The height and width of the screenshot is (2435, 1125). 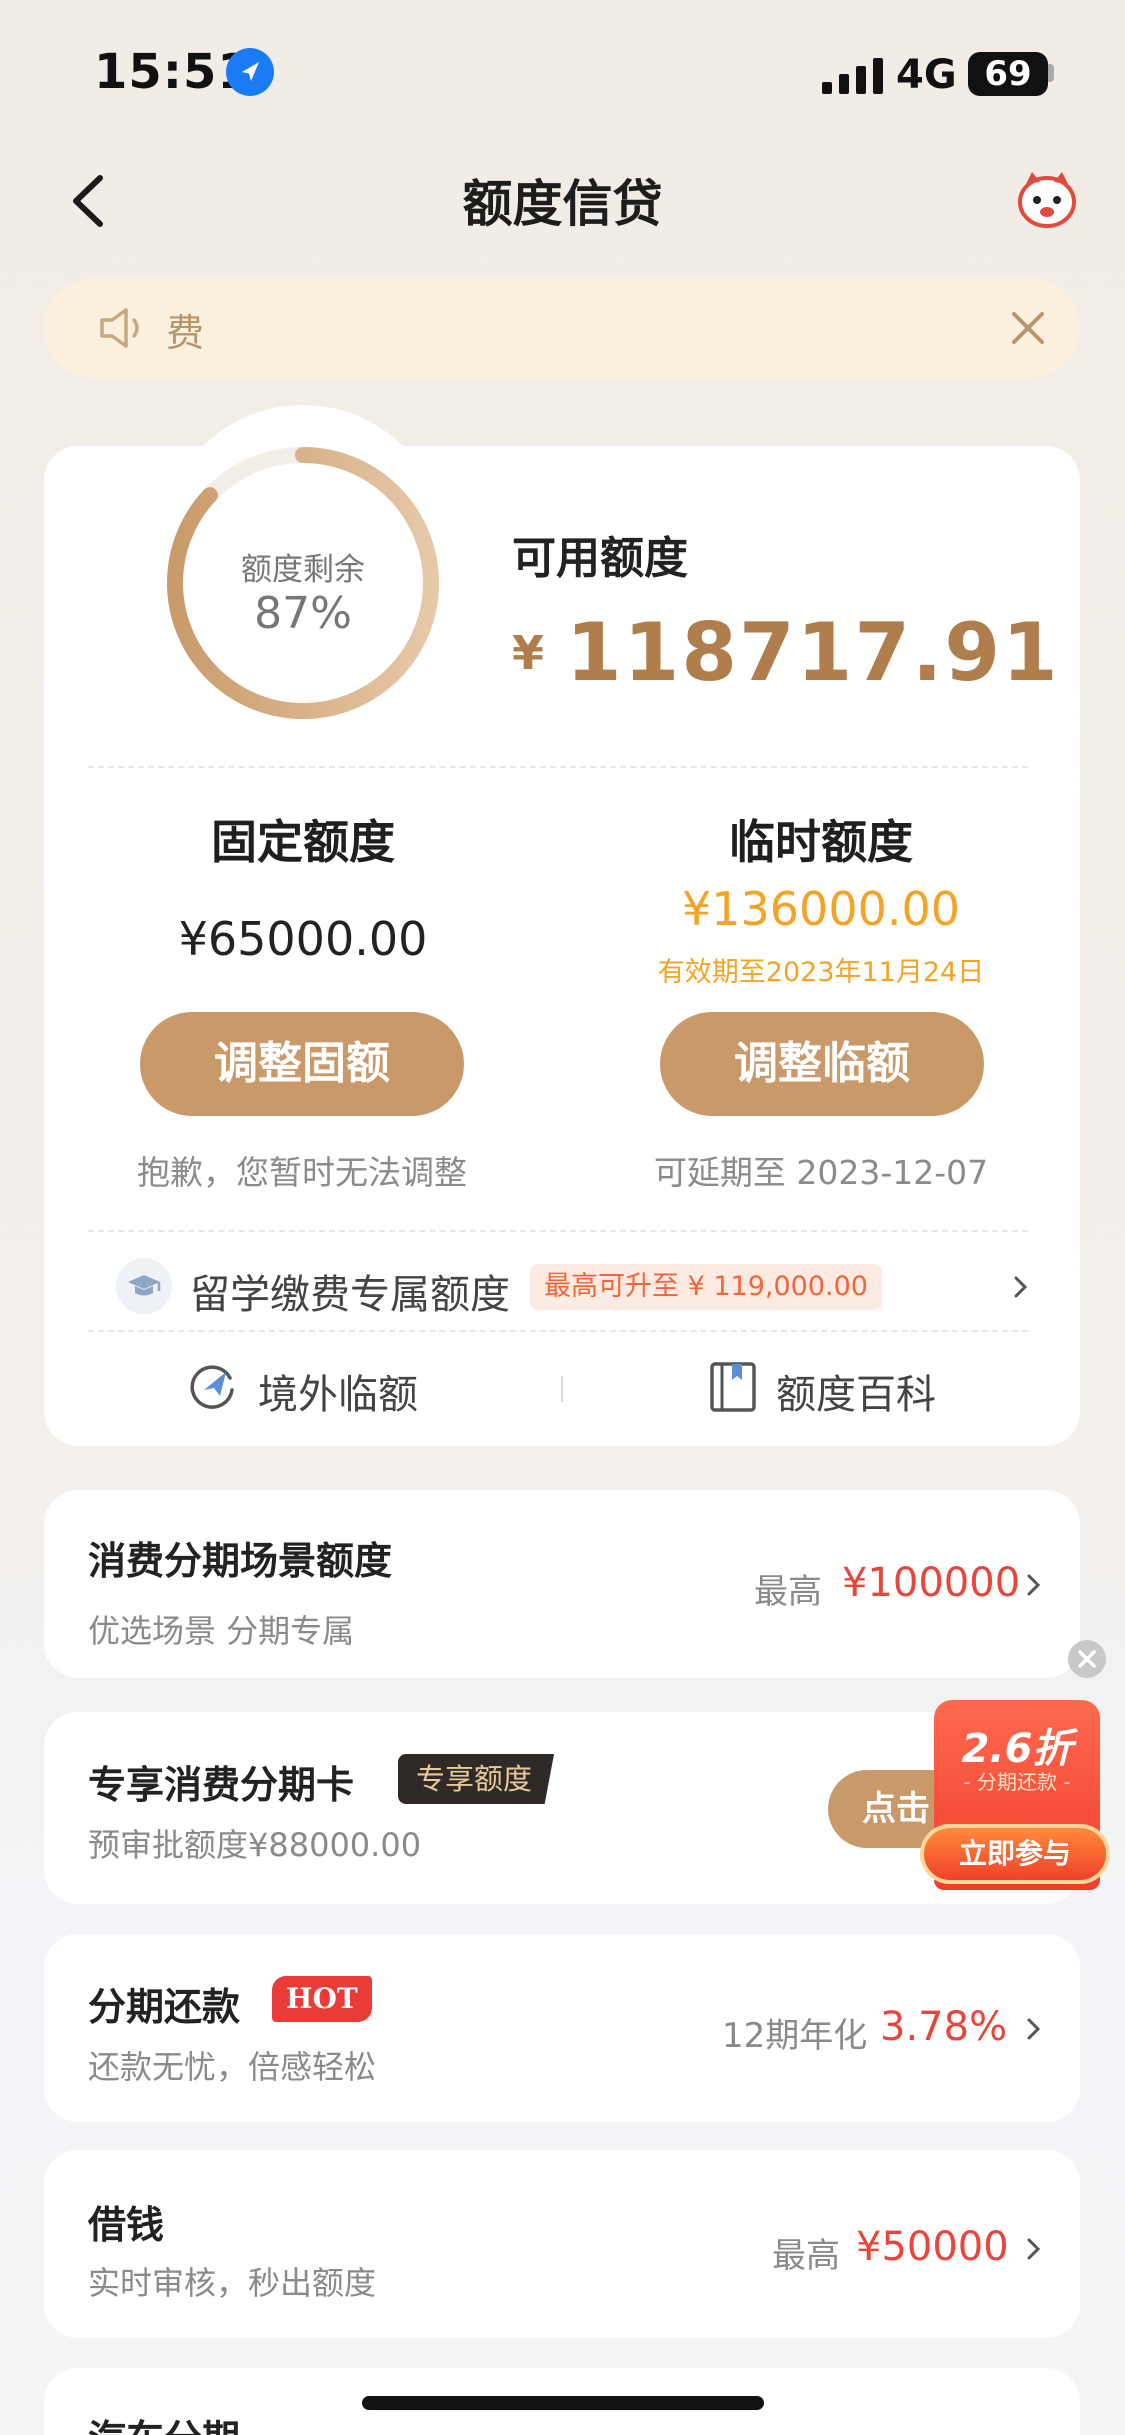 What do you see at coordinates (303, 939) in the screenshot?
I see `fixed-quota-amount: ¥65000.00` at bounding box center [303, 939].